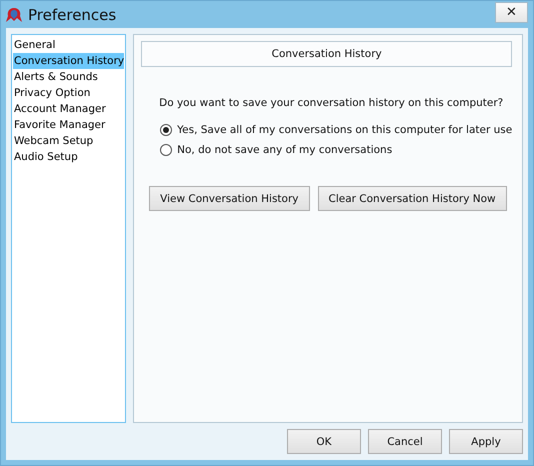  What do you see at coordinates (344, 130) in the screenshot?
I see `option-label: Yes, Save all of my conversations on this computer for later use` at bounding box center [344, 130].